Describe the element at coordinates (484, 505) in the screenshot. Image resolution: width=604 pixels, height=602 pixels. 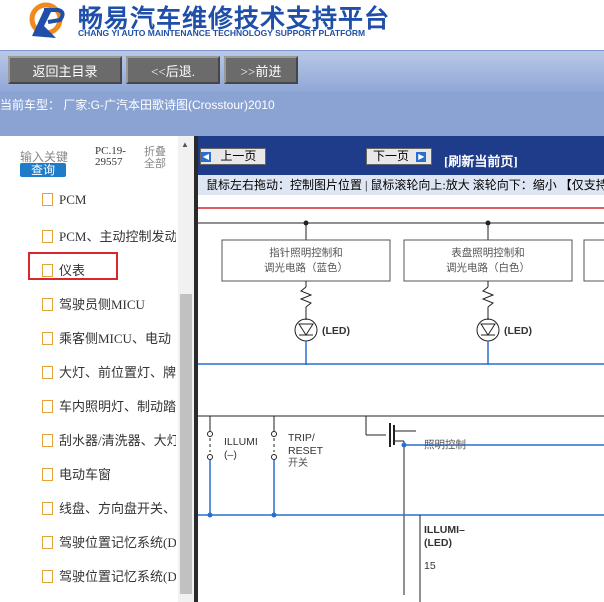
I see `transistor: 照明控制` at that location.